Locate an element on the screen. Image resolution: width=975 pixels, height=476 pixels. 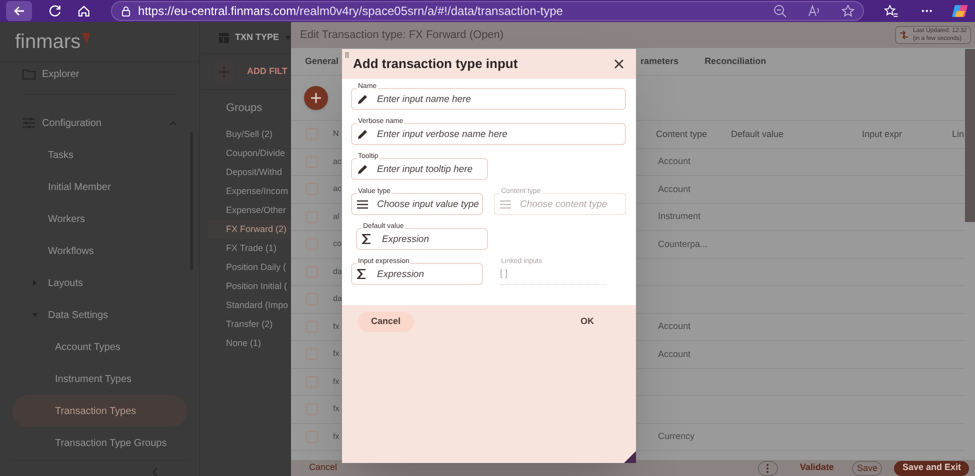
lock-icon is located at coordinates (126, 11).